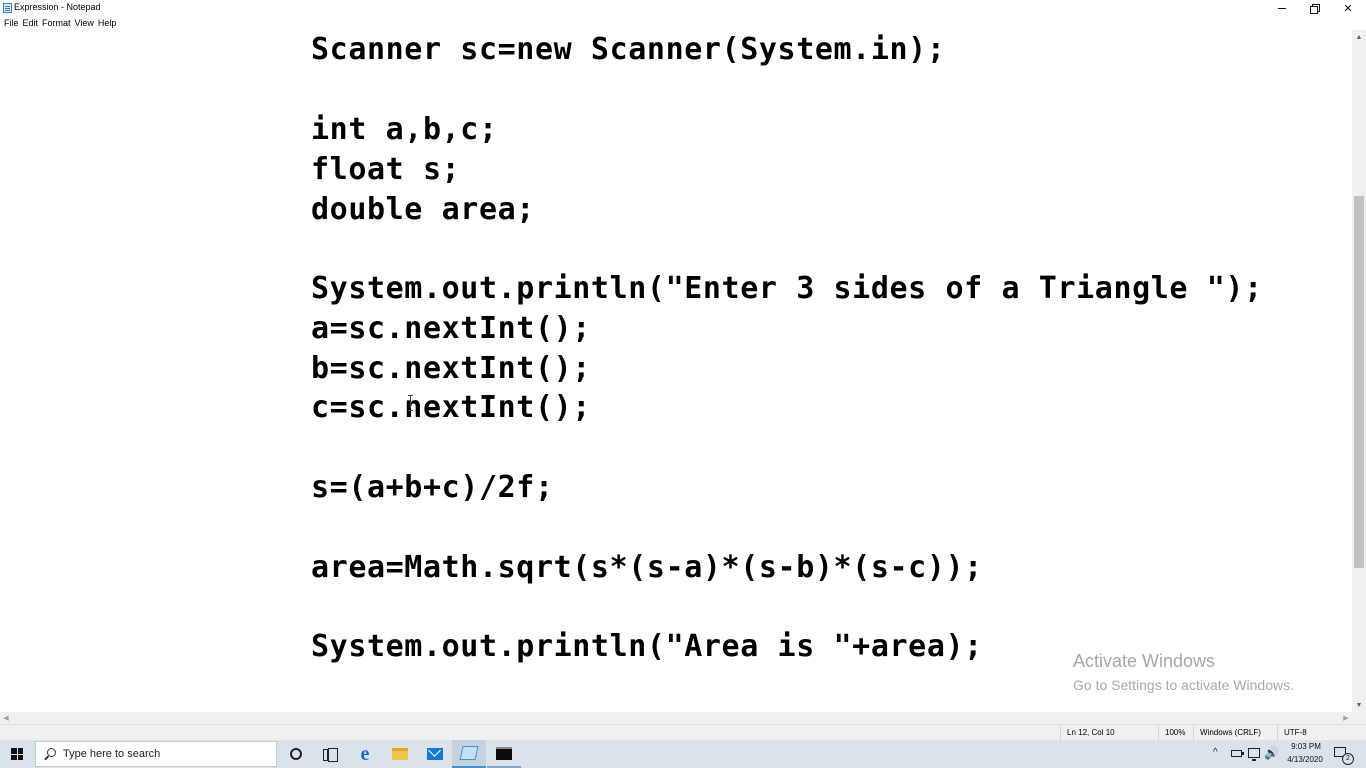  I want to click on windows-logo-icon, so click(17, 754).